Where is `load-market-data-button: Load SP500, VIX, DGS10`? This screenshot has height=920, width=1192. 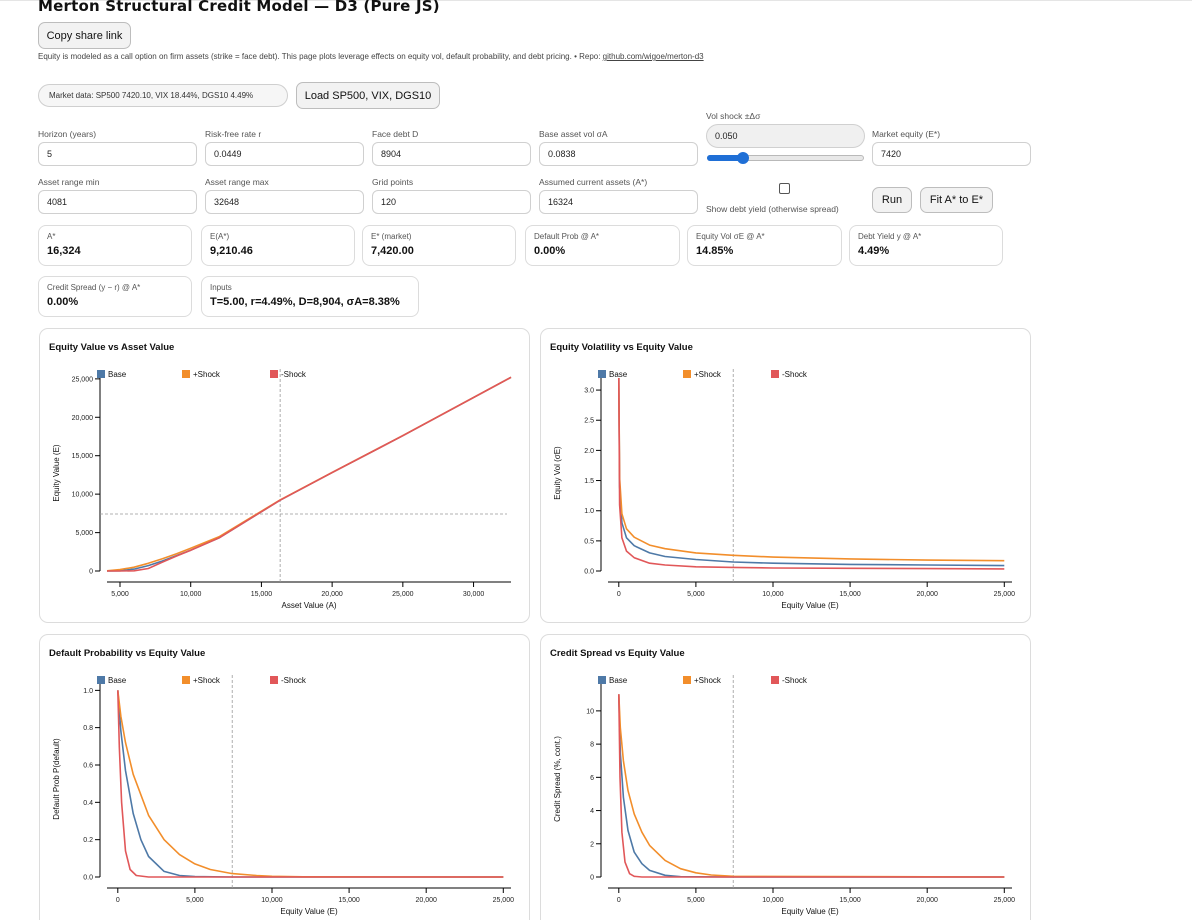 load-market-data-button: Load SP500, VIX, DGS10 is located at coordinates (368, 95).